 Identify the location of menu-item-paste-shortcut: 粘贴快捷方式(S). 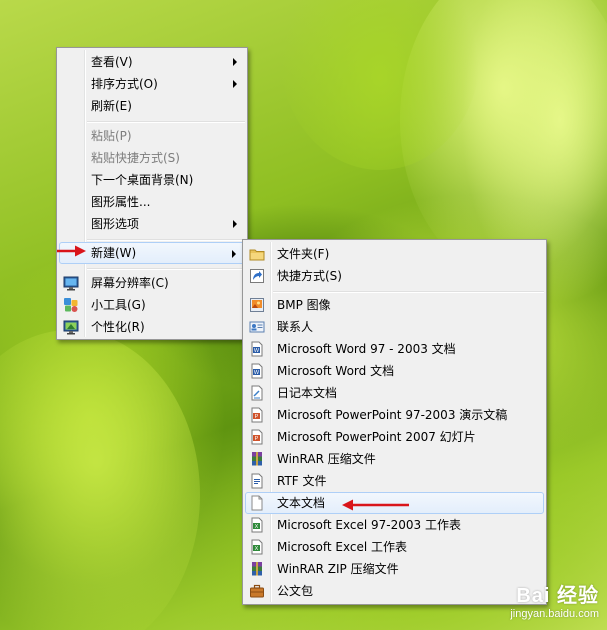
(152, 158).